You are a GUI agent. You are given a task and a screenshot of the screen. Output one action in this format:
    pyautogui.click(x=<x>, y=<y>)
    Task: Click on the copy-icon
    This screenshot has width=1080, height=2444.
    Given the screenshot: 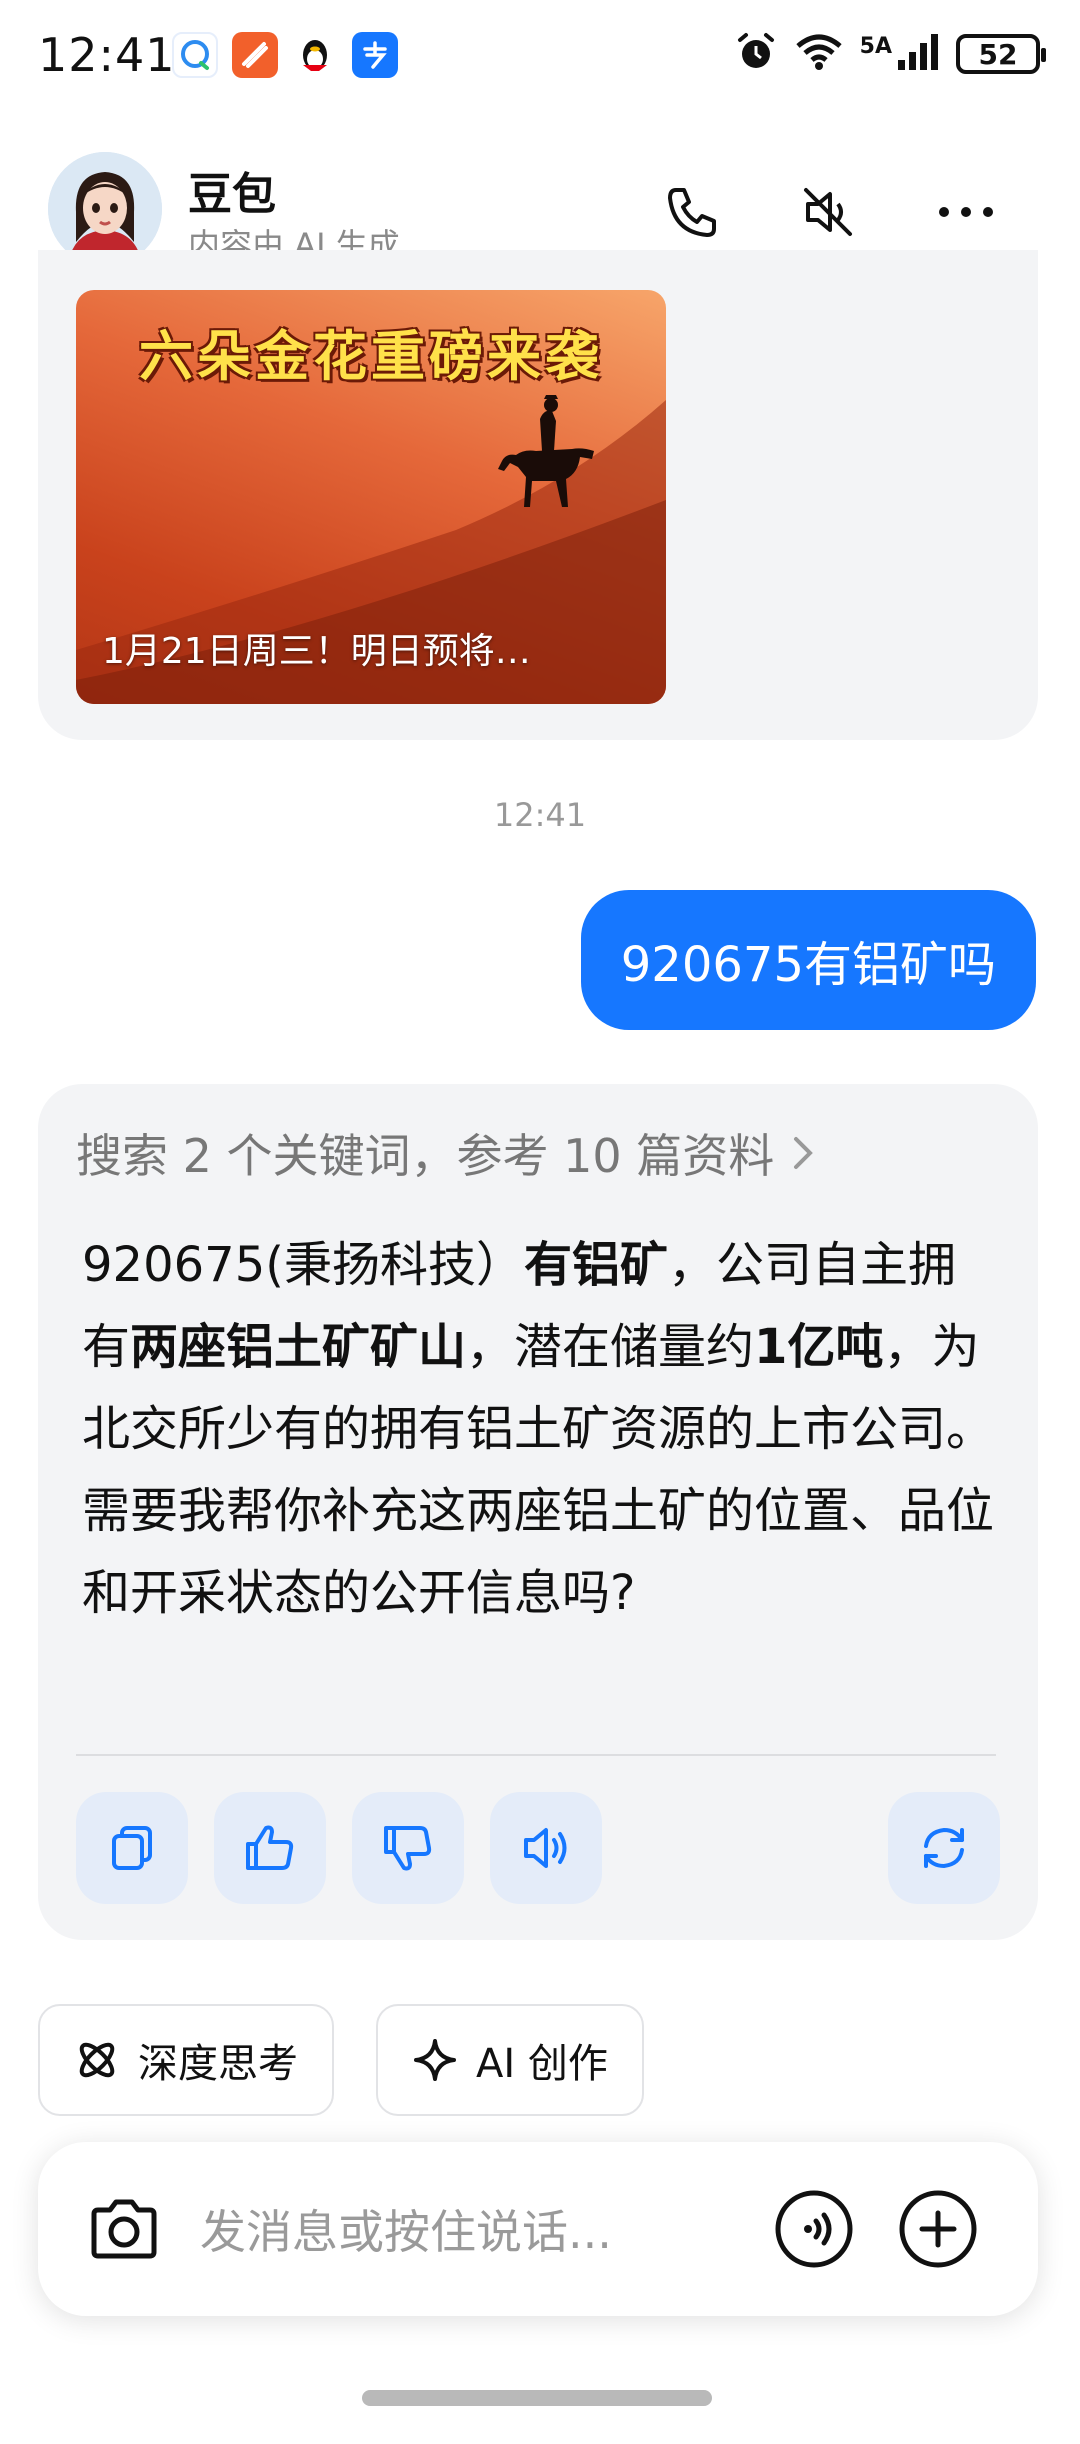 What is the action you would take?
    pyautogui.click(x=132, y=1848)
    